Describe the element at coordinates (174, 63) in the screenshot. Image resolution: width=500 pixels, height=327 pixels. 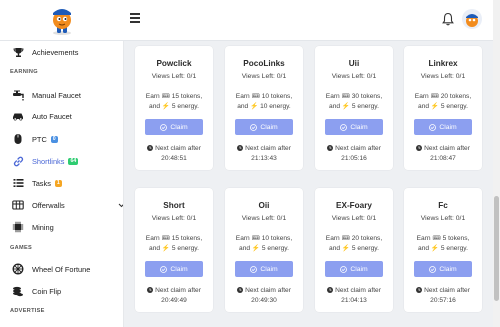
I see `card-title: Powclick` at that location.